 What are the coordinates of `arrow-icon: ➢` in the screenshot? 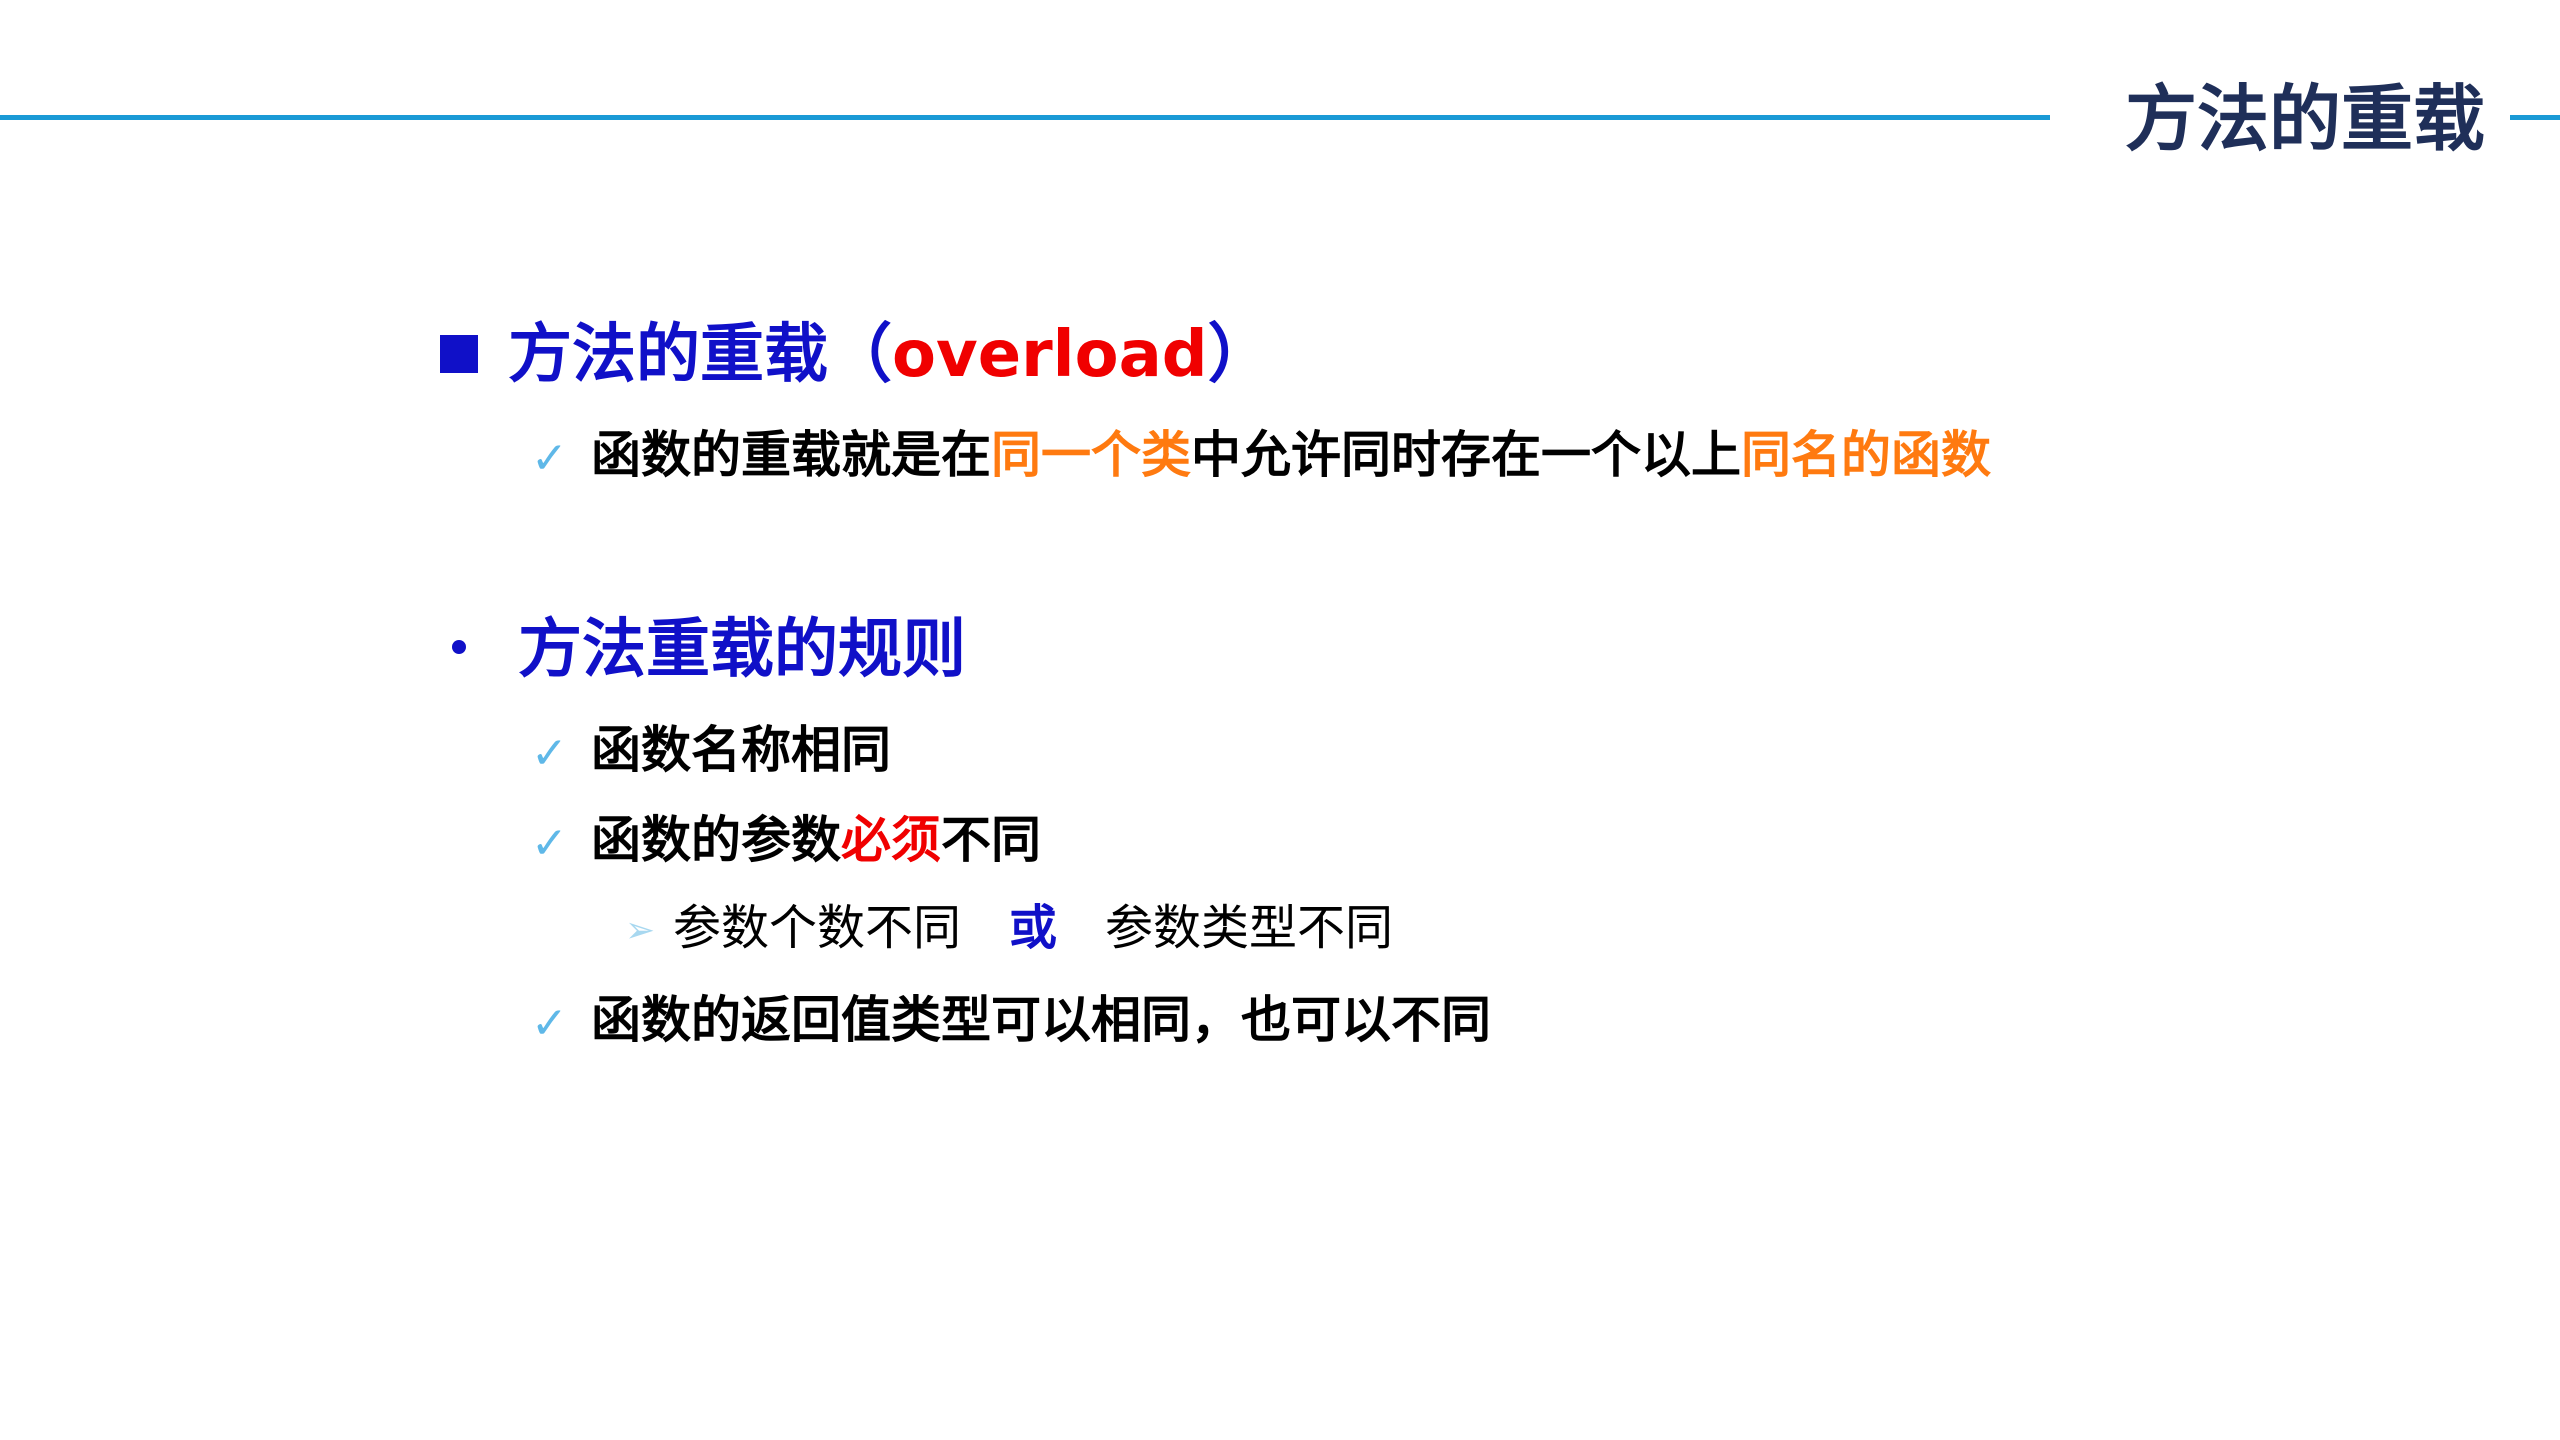 It's located at (640, 930).